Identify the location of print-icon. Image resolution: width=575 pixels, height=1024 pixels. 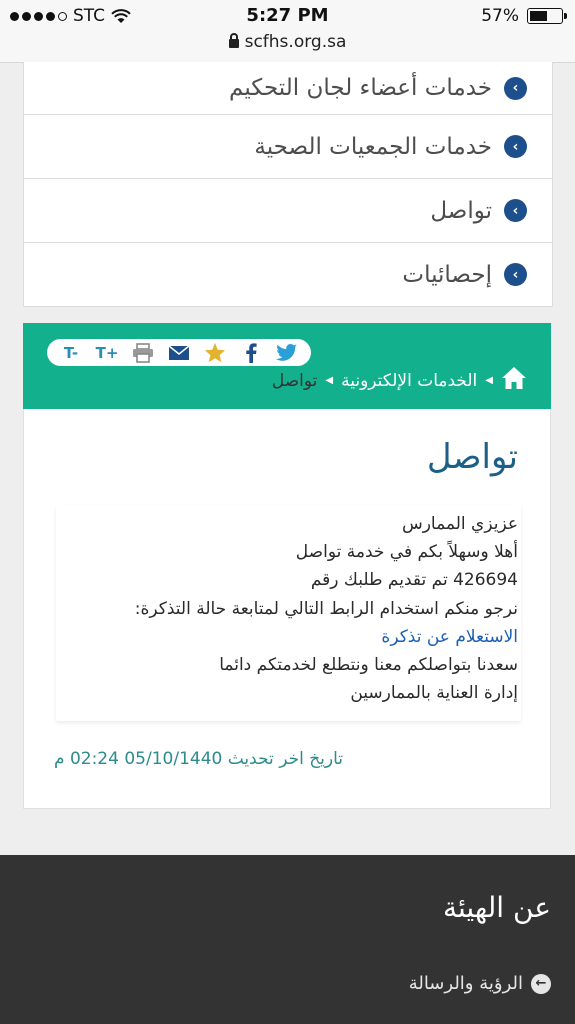
(143, 353).